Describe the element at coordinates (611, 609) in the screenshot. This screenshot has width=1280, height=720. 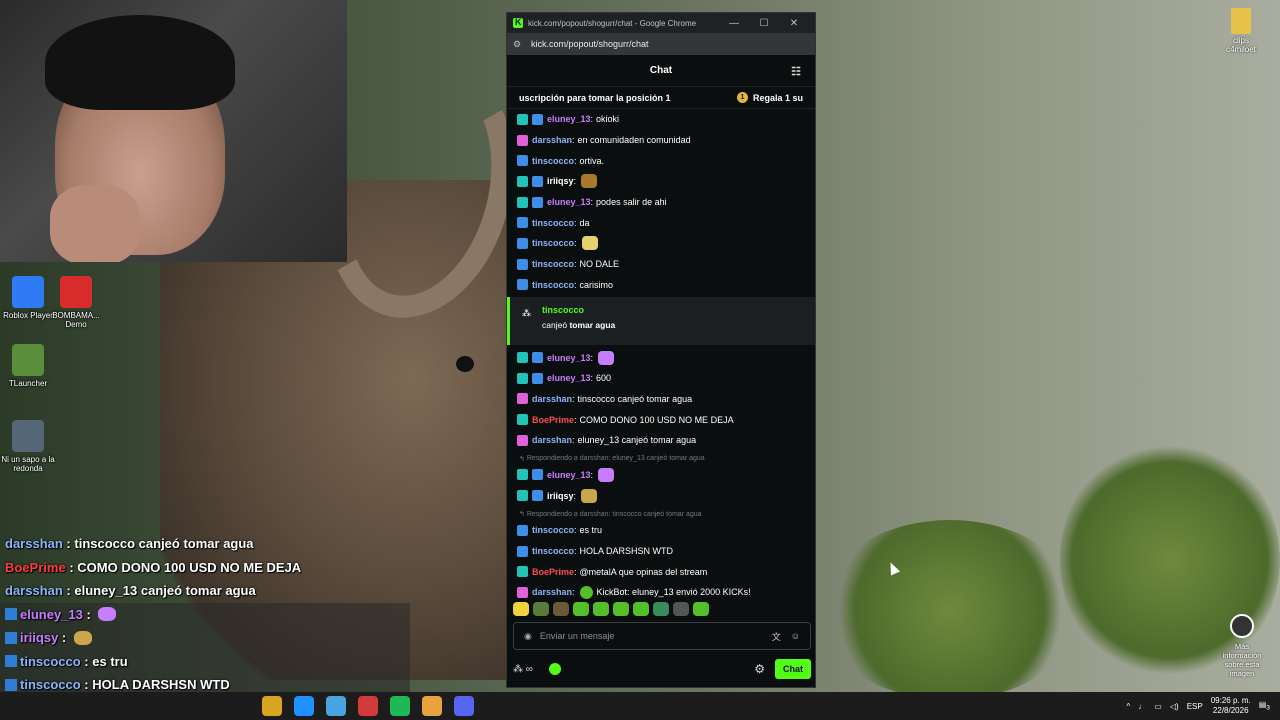
I see `emote-quick-bar` at that location.